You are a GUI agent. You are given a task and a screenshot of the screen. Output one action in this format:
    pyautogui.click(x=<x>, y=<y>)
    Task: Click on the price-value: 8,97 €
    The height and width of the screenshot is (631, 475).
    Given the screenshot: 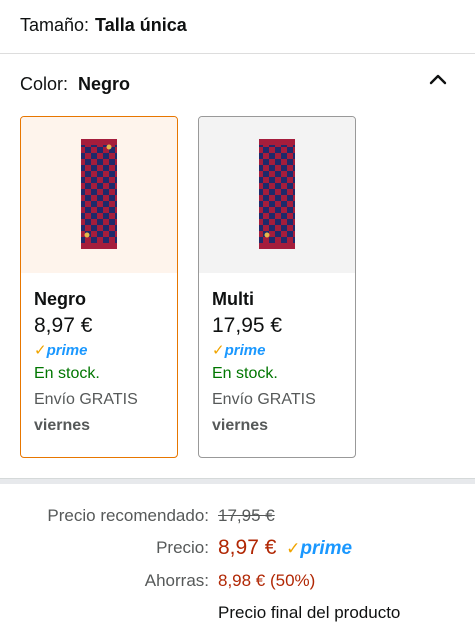 What is the action you would take?
    pyautogui.click(x=247, y=547)
    